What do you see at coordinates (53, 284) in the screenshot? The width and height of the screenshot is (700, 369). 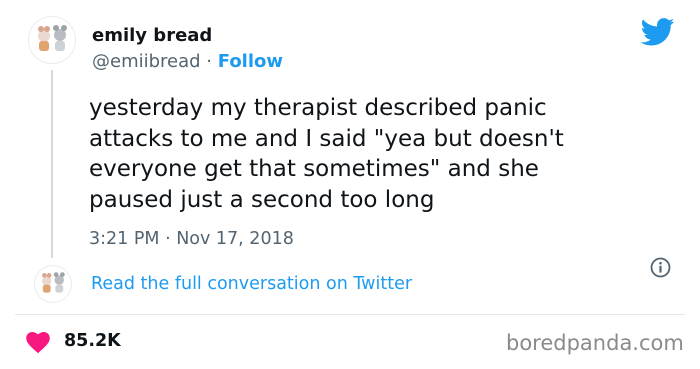 I see `reply-avatar` at bounding box center [53, 284].